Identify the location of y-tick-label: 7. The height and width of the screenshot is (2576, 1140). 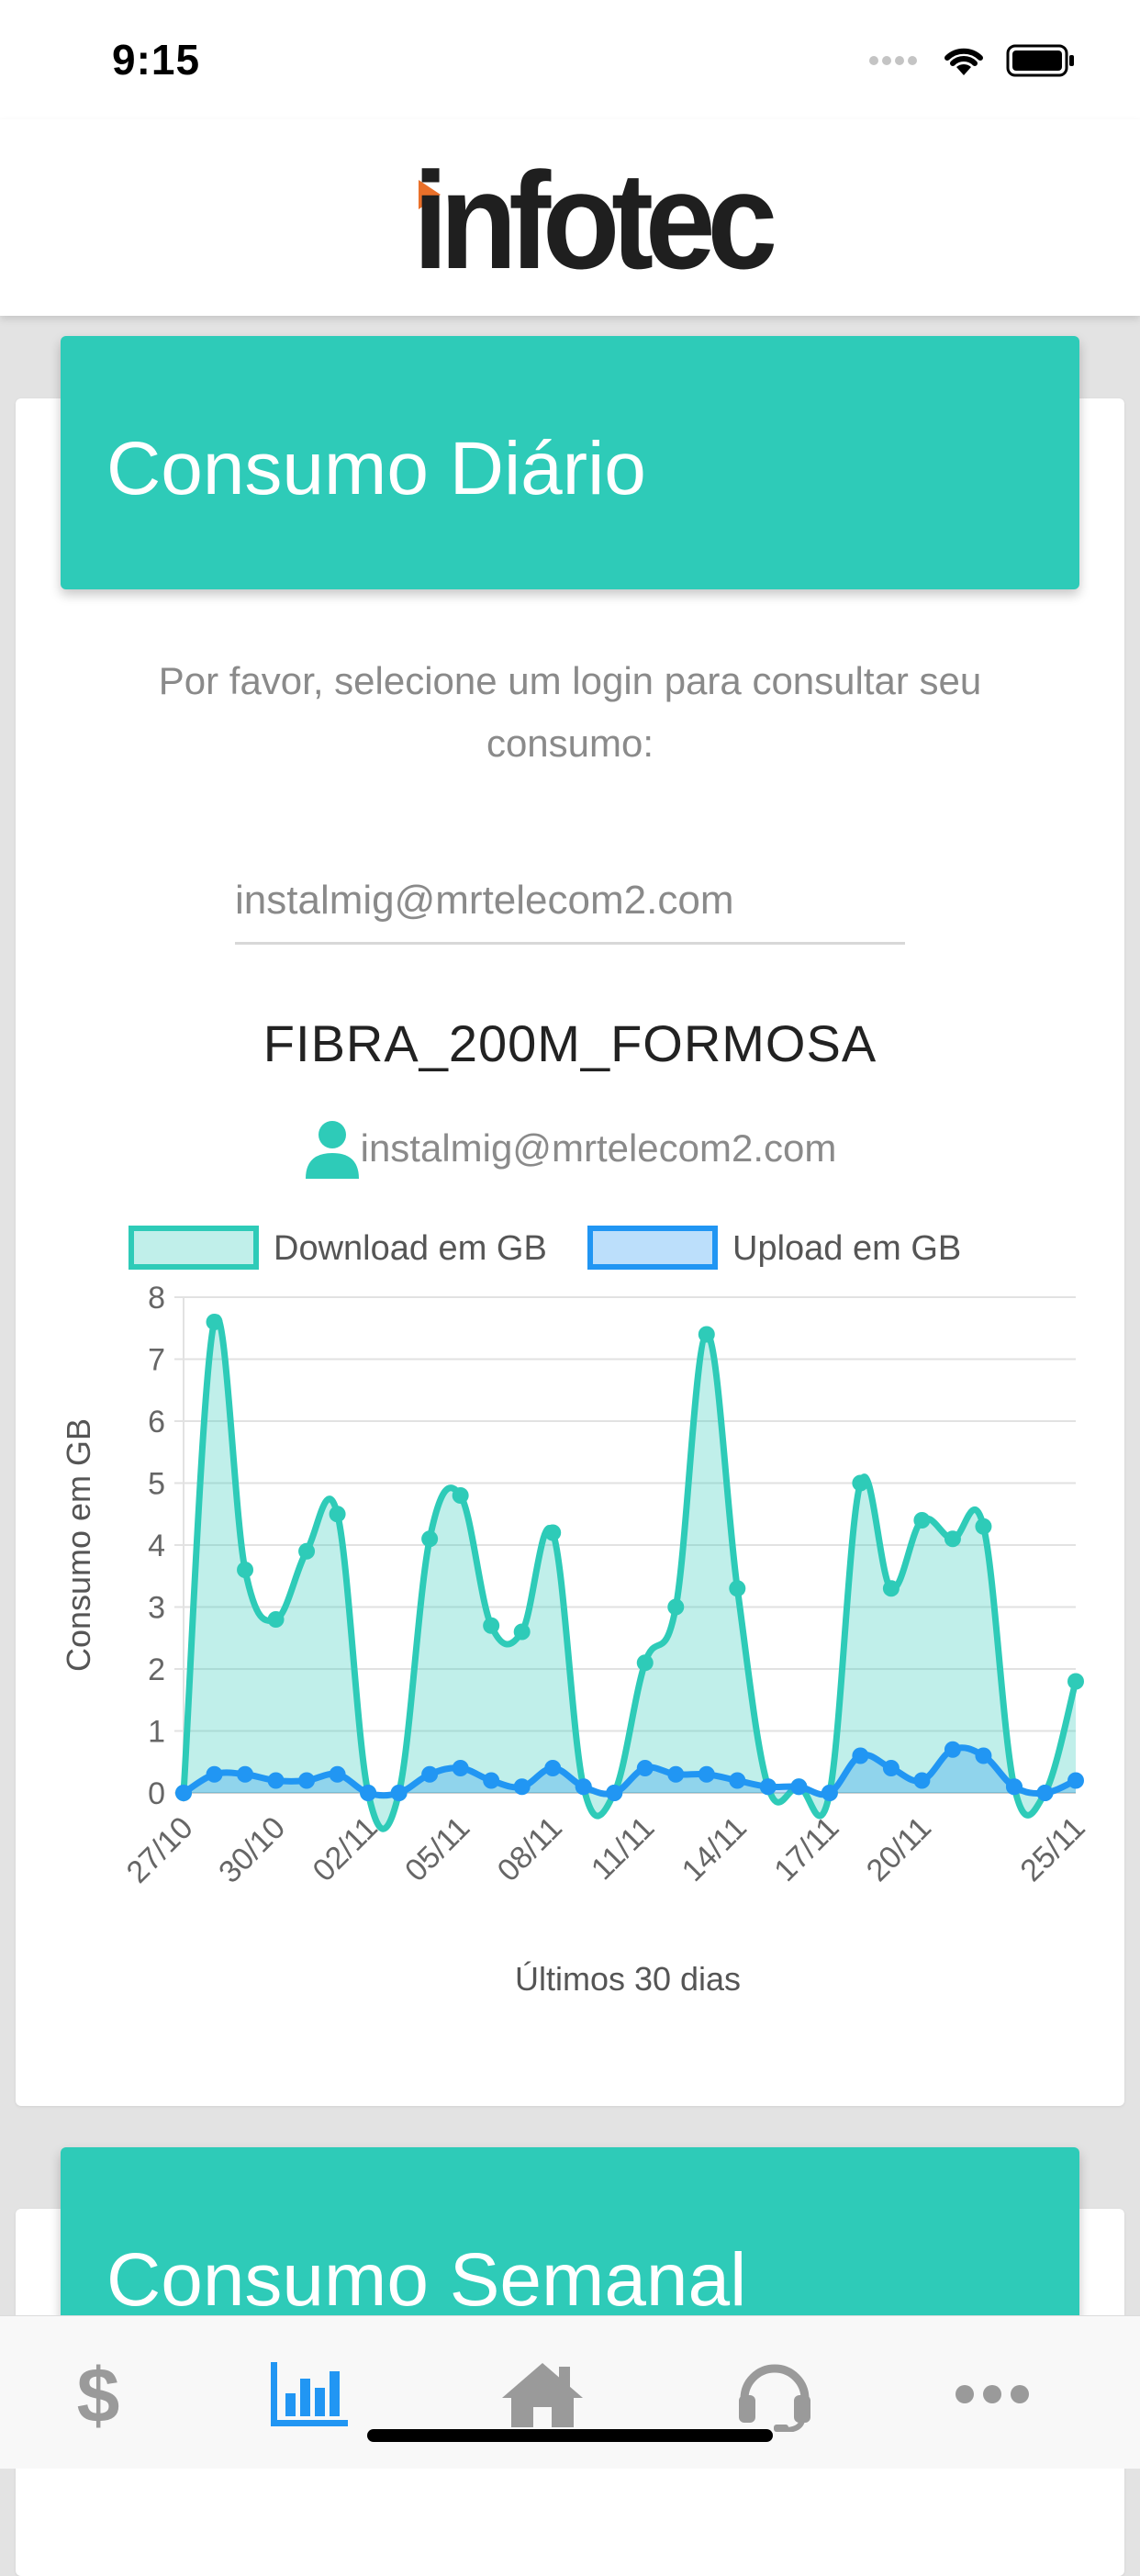
(156, 1360).